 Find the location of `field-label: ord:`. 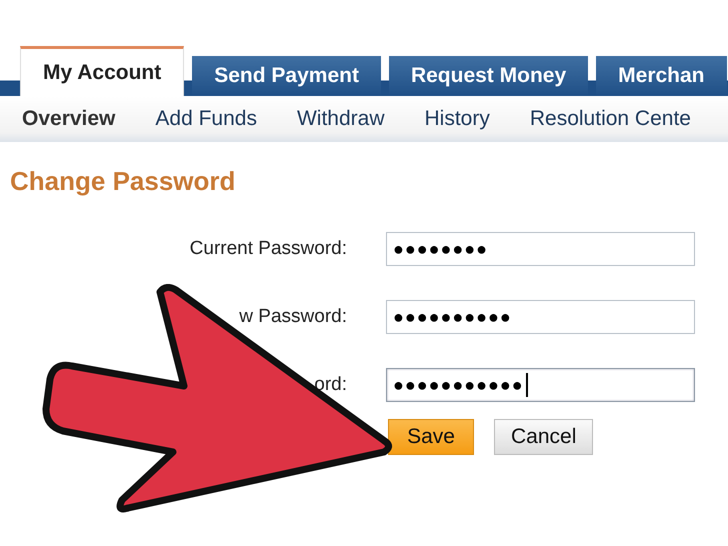

field-label: ord: is located at coordinates (330, 384).